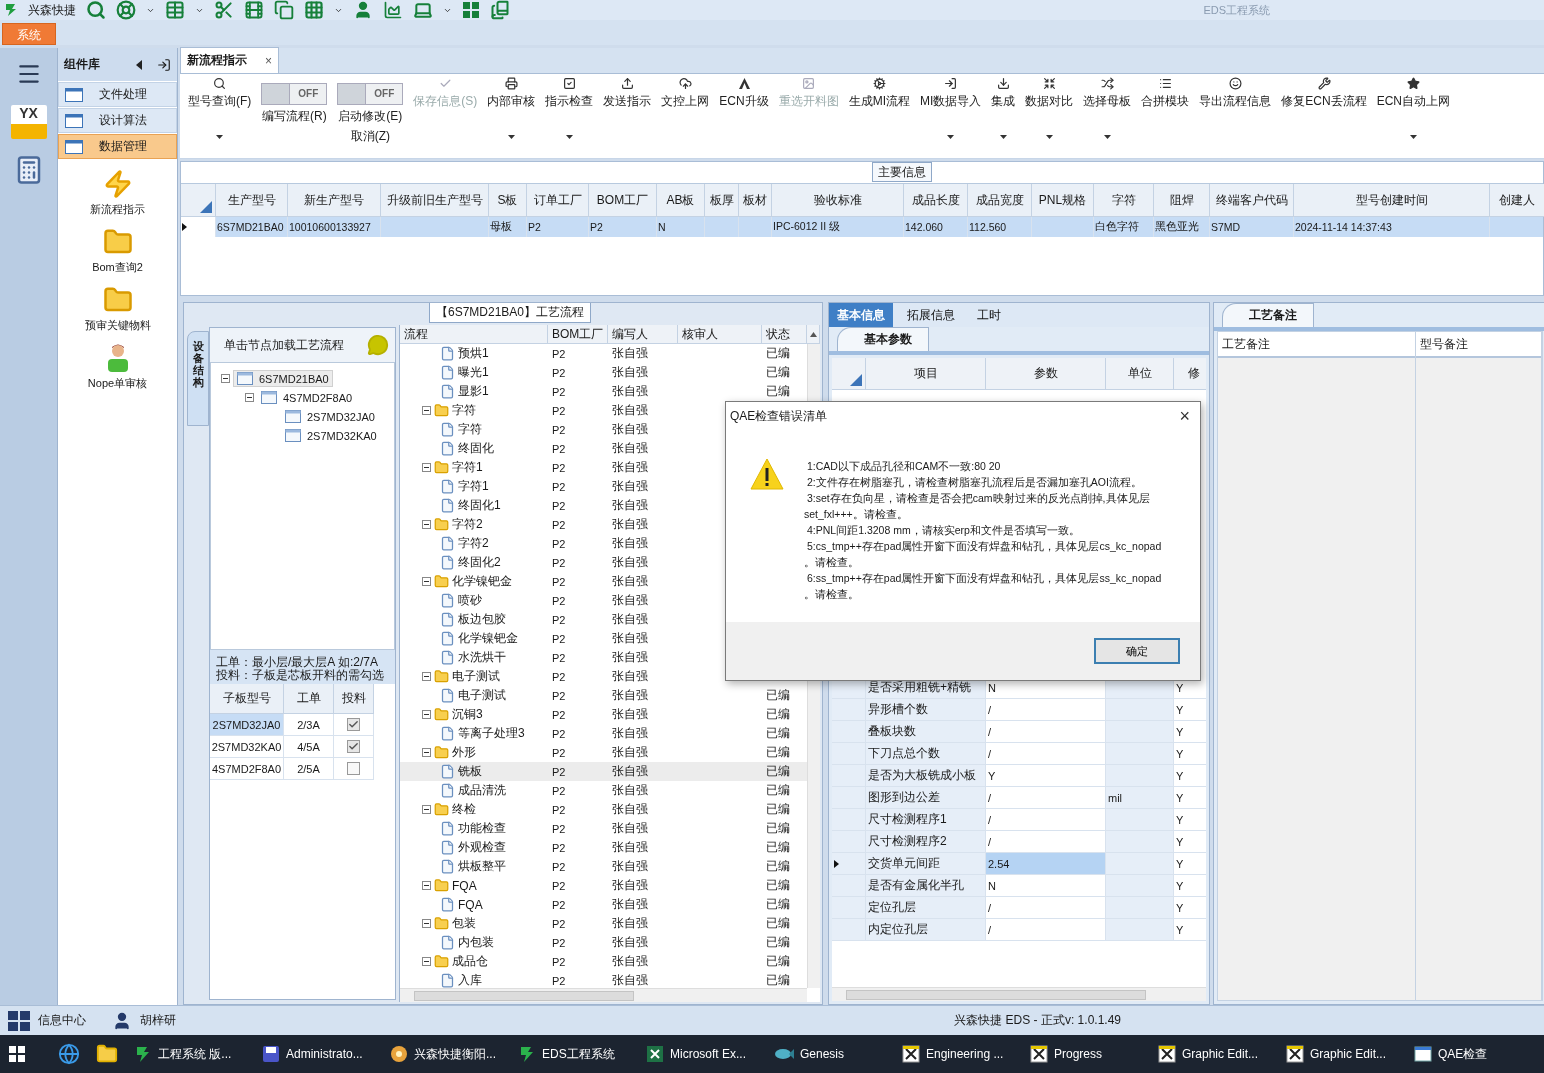  What do you see at coordinates (926, 732) in the screenshot?
I see `property-name: 叠板块数` at bounding box center [926, 732].